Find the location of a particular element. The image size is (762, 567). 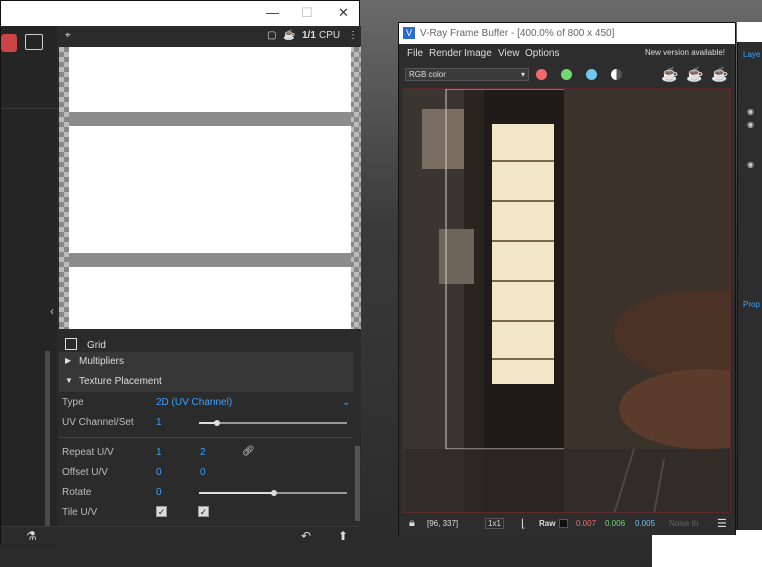

repeat-u-value: 1 is located at coordinates (159, 452).